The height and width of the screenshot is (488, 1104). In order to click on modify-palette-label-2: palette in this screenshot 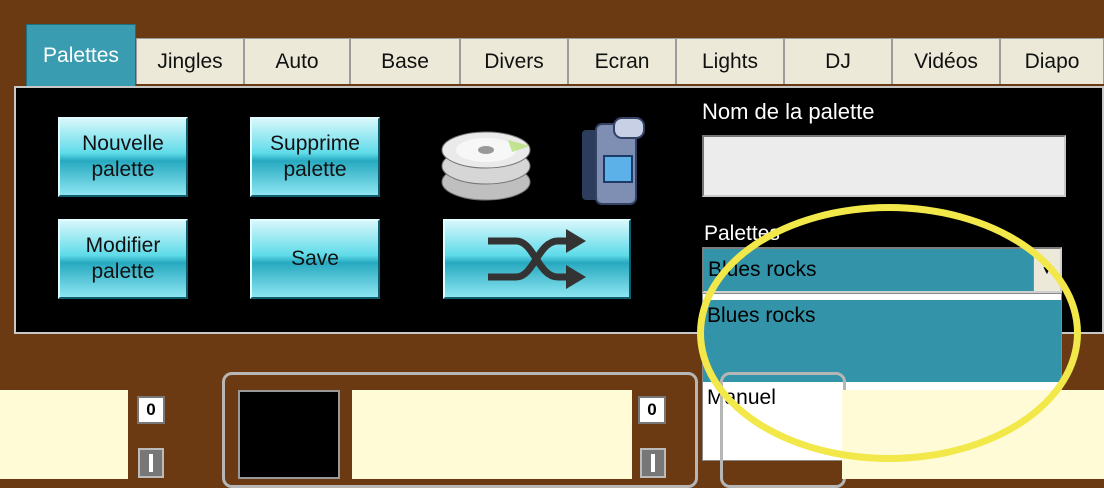, I will do `click(123, 271)`.